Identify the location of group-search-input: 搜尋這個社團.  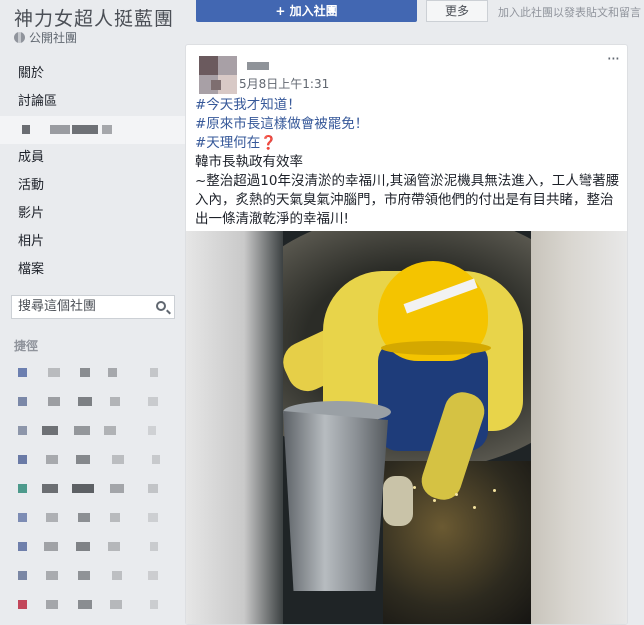
(93, 307).